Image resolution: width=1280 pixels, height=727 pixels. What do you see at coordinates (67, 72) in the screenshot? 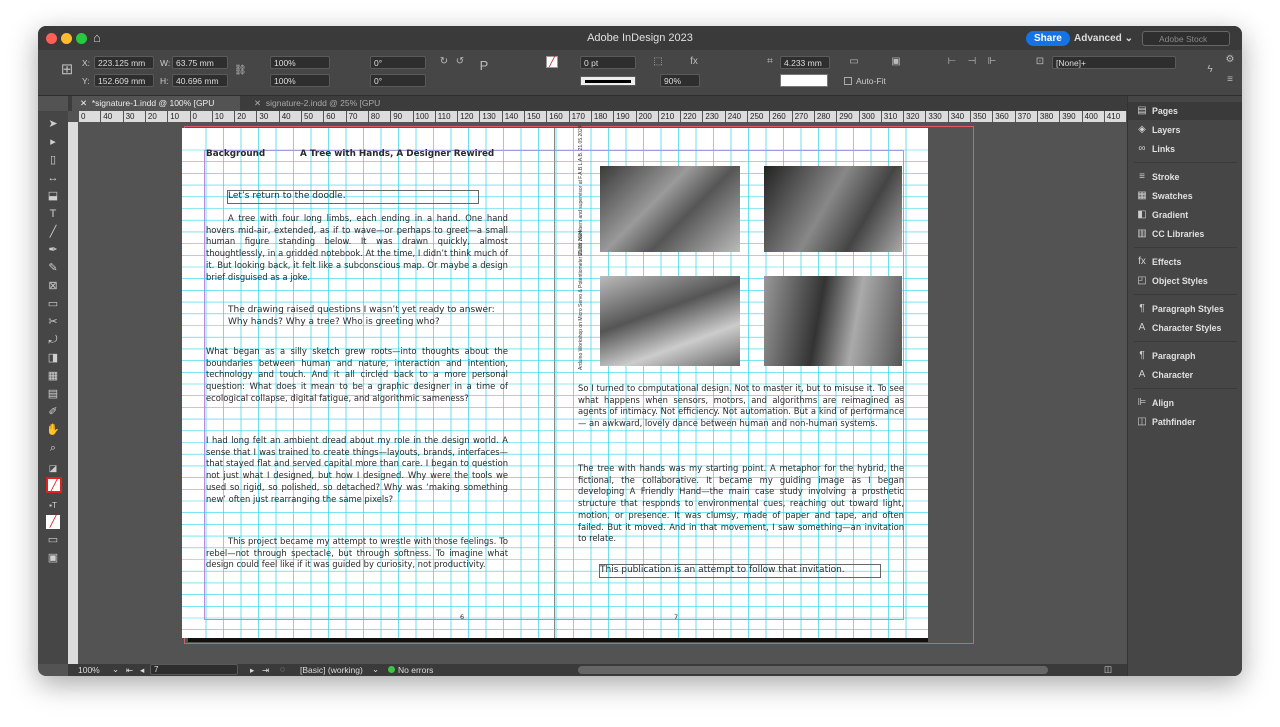
I see `reference-point-icon: ⊞` at bounding box center [67, 72].